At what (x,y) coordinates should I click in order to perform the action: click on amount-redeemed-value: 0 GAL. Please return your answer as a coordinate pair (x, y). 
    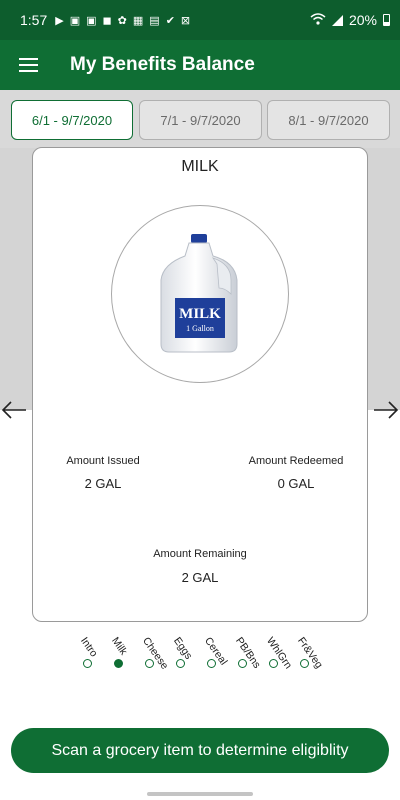
    Looking at the image, I should click on (296, 483).